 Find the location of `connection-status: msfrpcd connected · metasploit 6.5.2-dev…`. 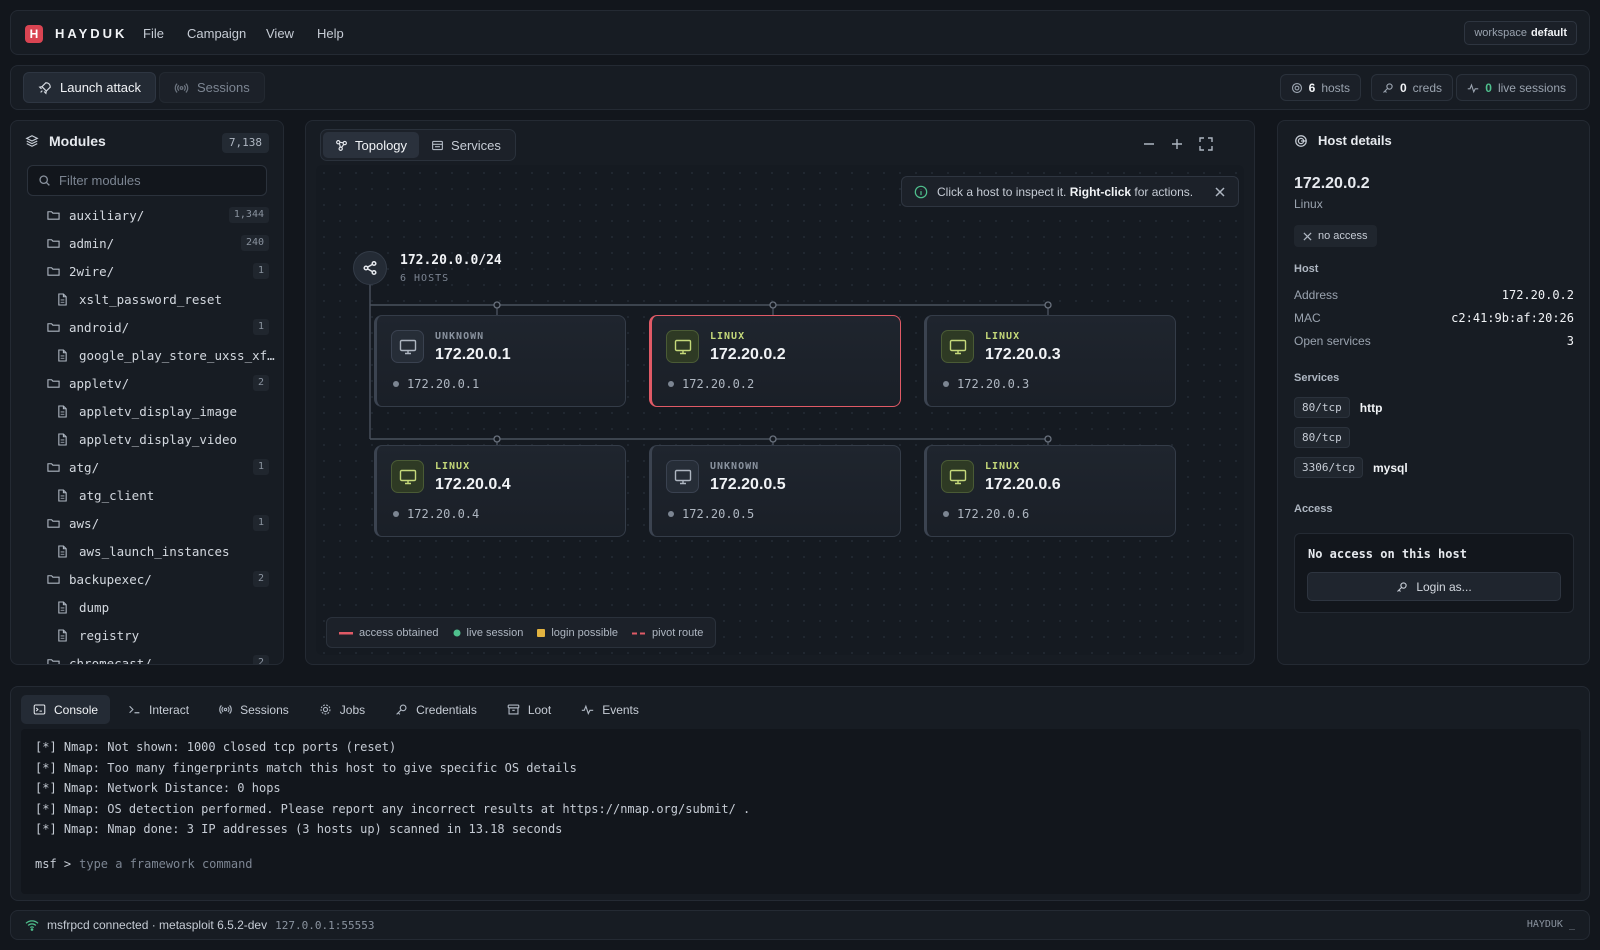

connection-status: msfrpcd connected · metasploit 6.5.2-dev… is located at coordinates (199, 925).